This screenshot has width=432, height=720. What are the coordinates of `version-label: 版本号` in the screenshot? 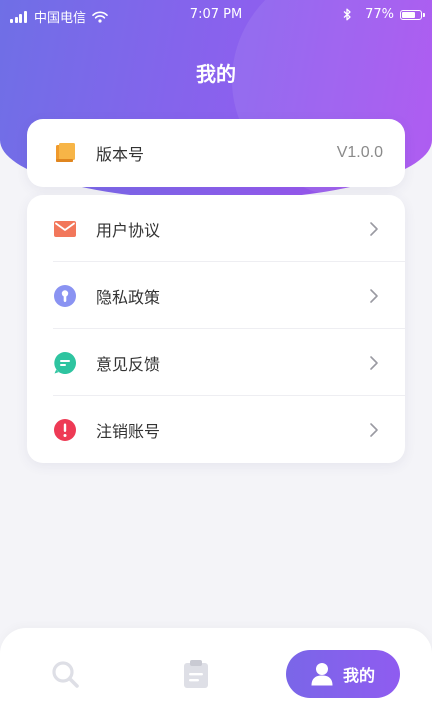 It's located at (120, 154).